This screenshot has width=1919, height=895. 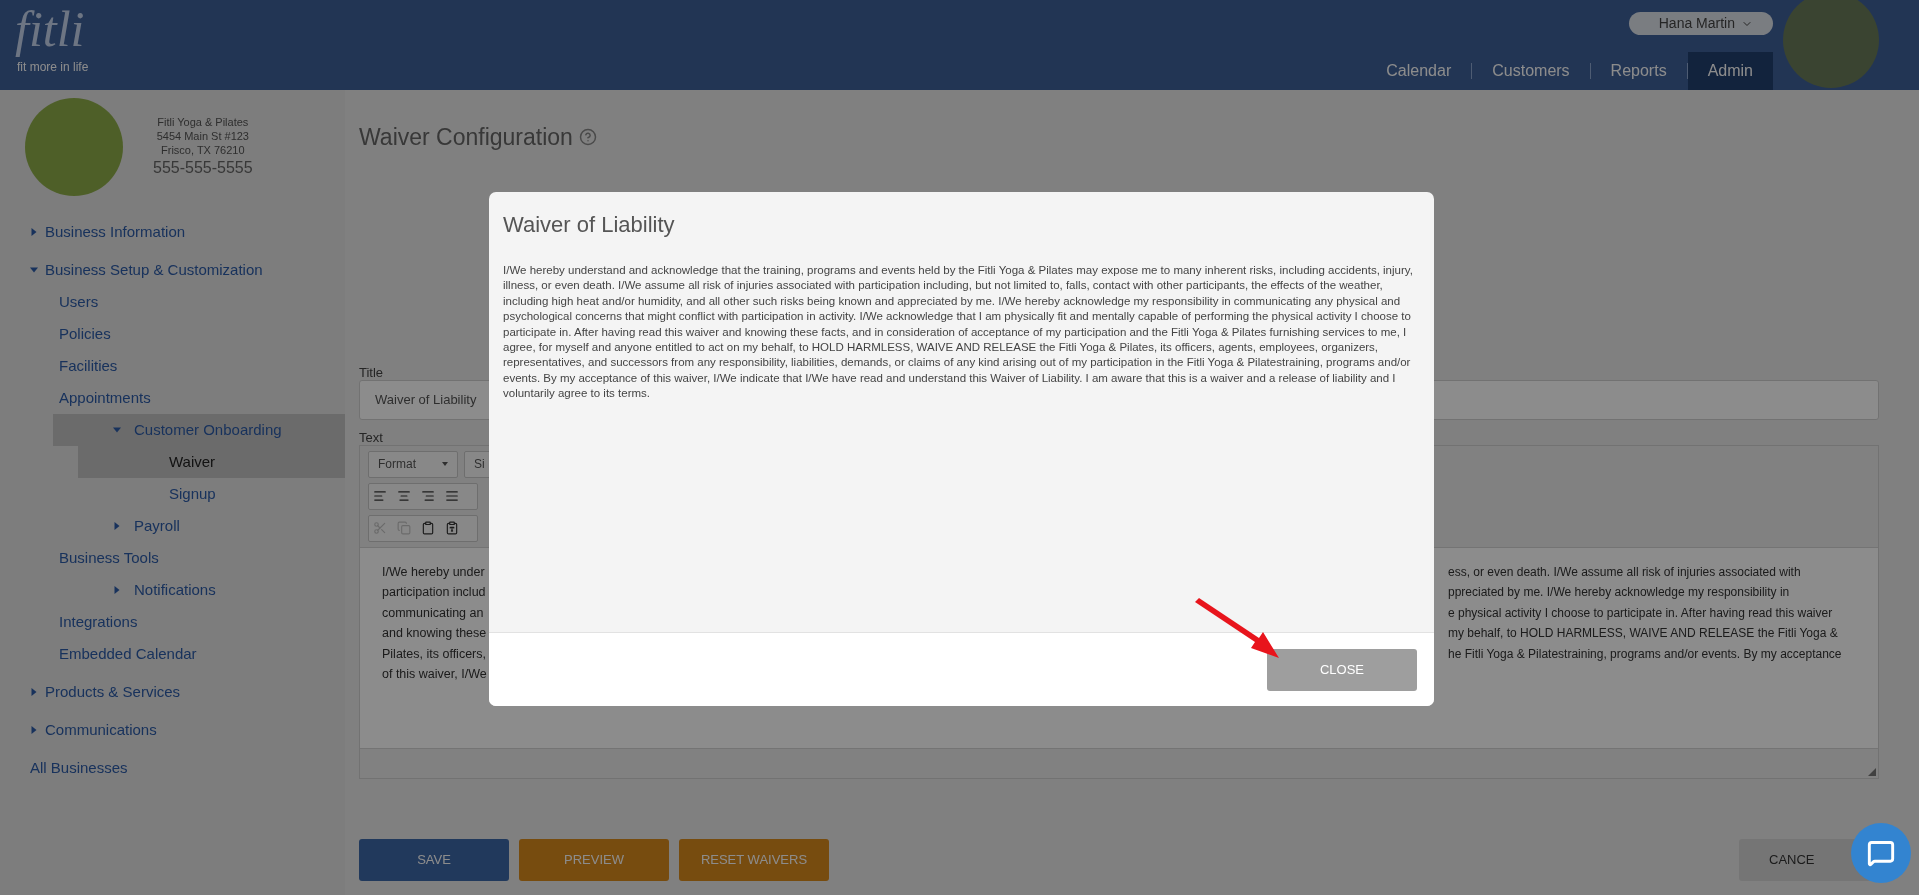 I want to click on align-justify-icon, so click(x=452, y=496).